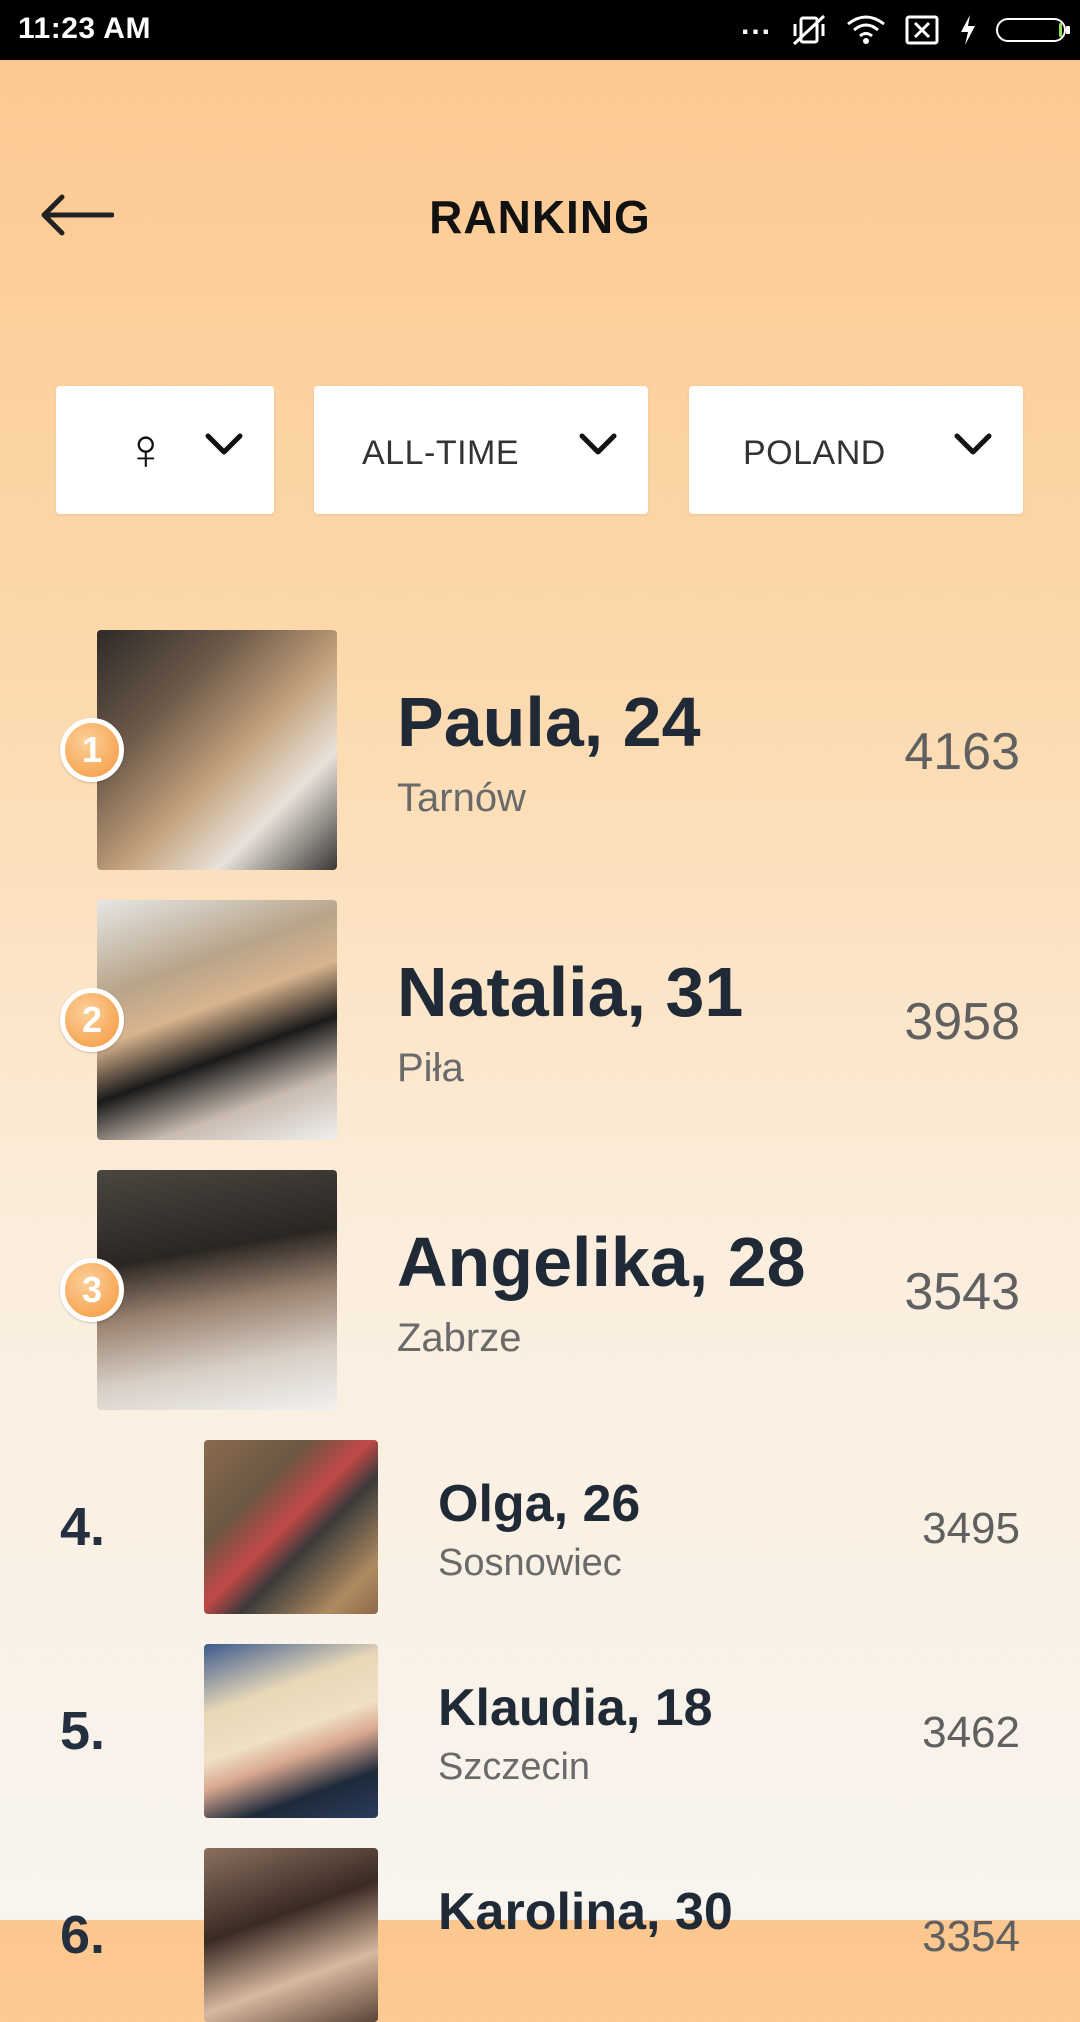  What do you see at coordinates (83, 1935) in the screenshot?
I see `rank-number: 6.` at bounding box center [83, 1935].